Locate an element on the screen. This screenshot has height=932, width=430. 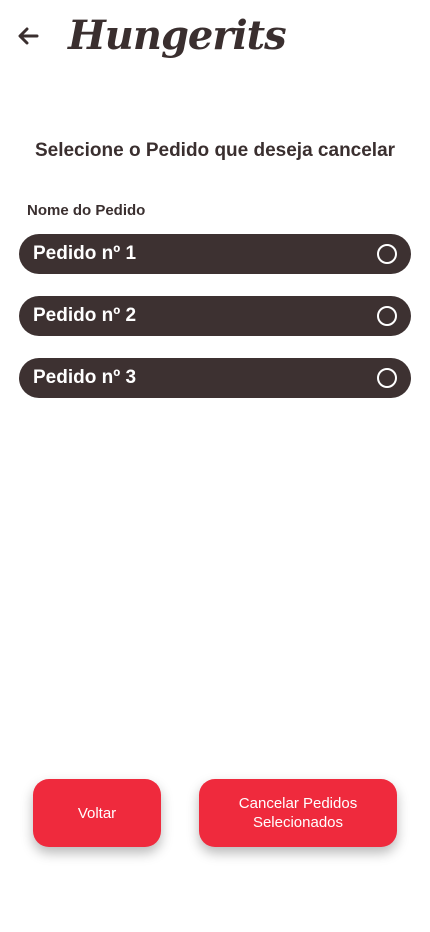
cancel-button-label-line2: Selecionados is located at coordinates (298, 822).